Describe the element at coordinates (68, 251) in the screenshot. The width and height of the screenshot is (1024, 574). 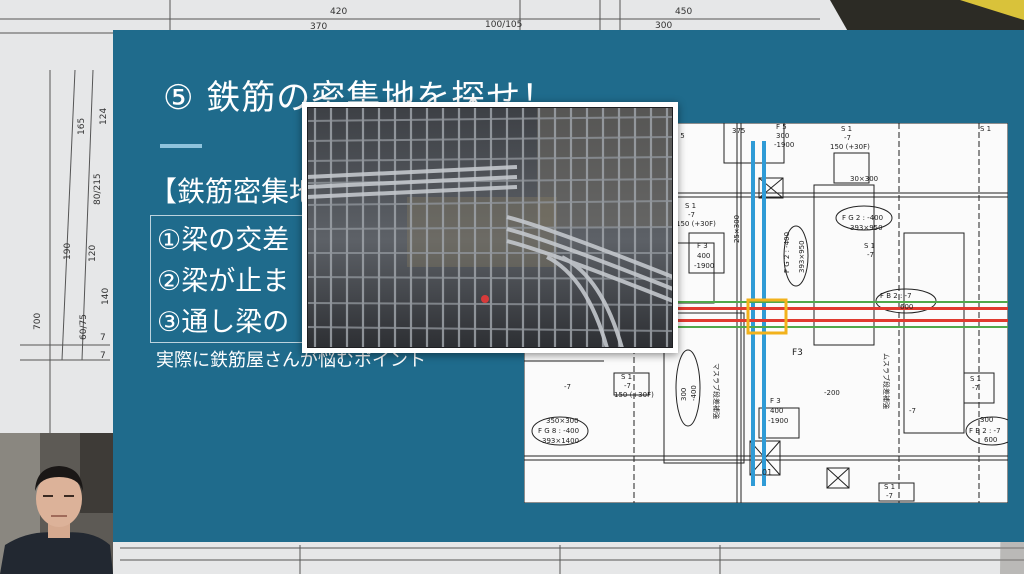
I see `dimension-left-190: 190` at that location.